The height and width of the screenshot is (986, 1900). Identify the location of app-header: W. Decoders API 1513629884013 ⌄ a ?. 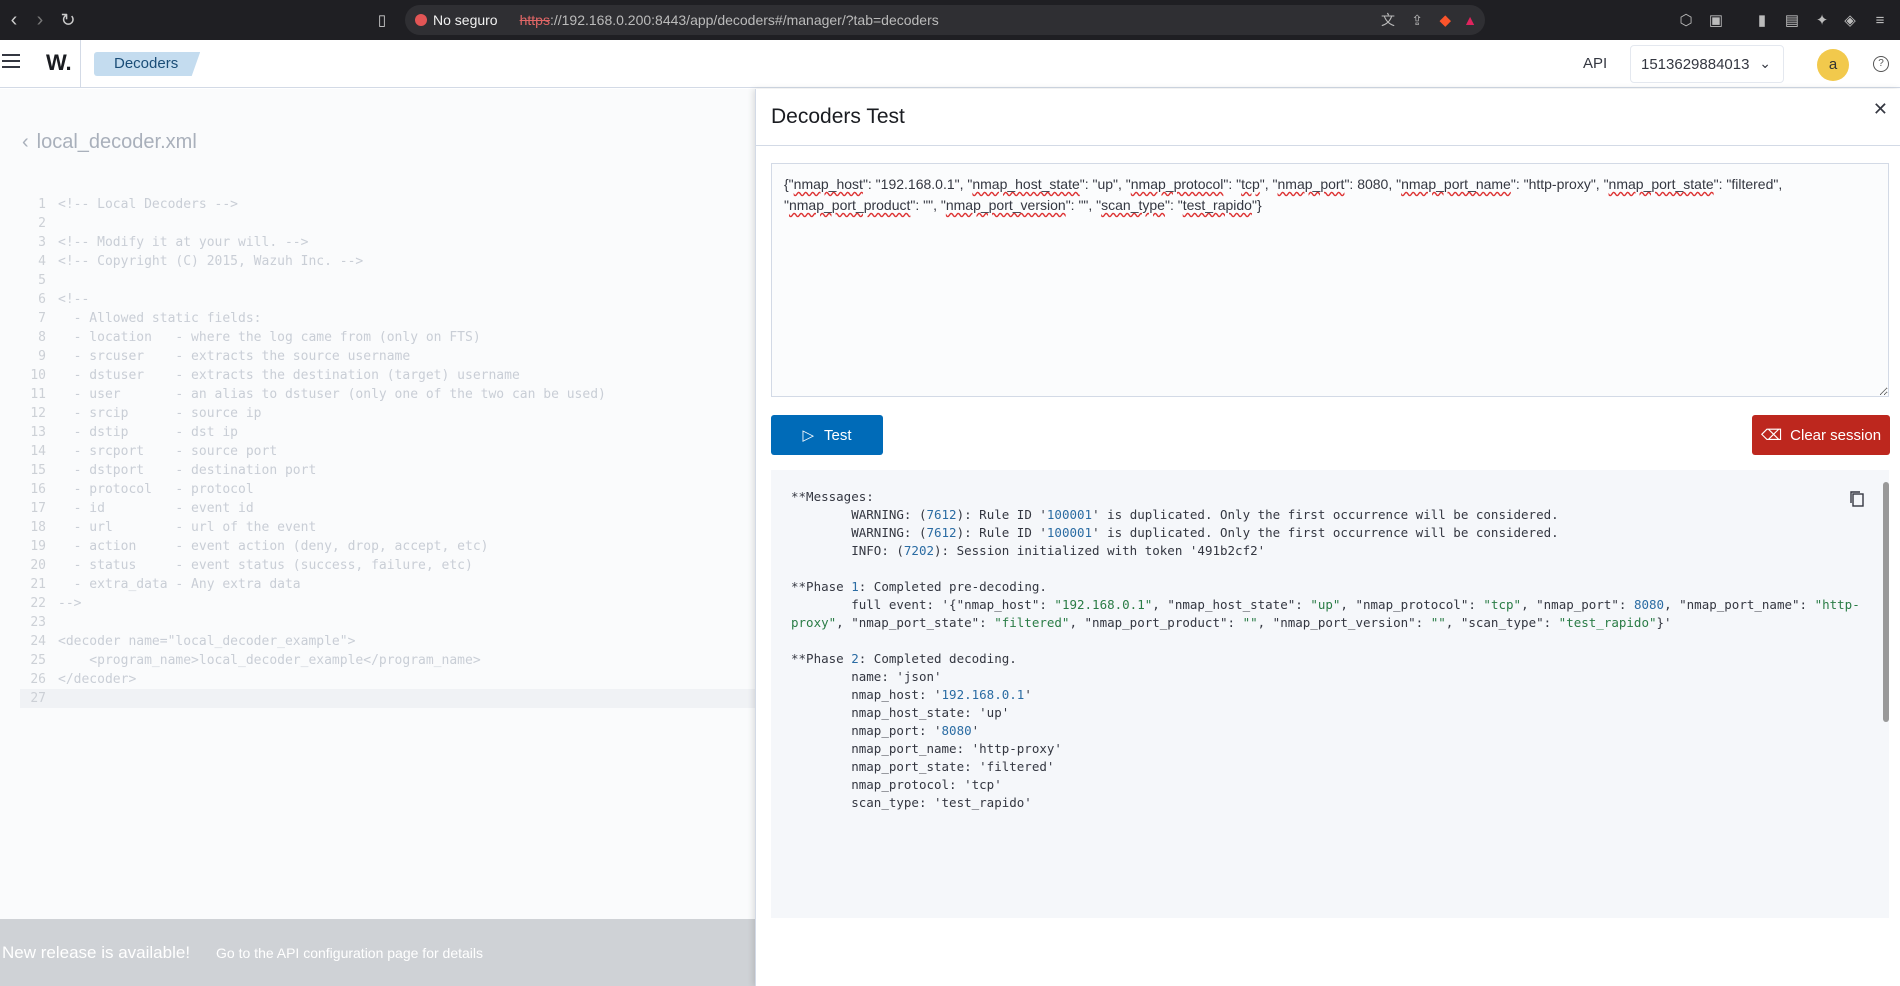
(950, 64).